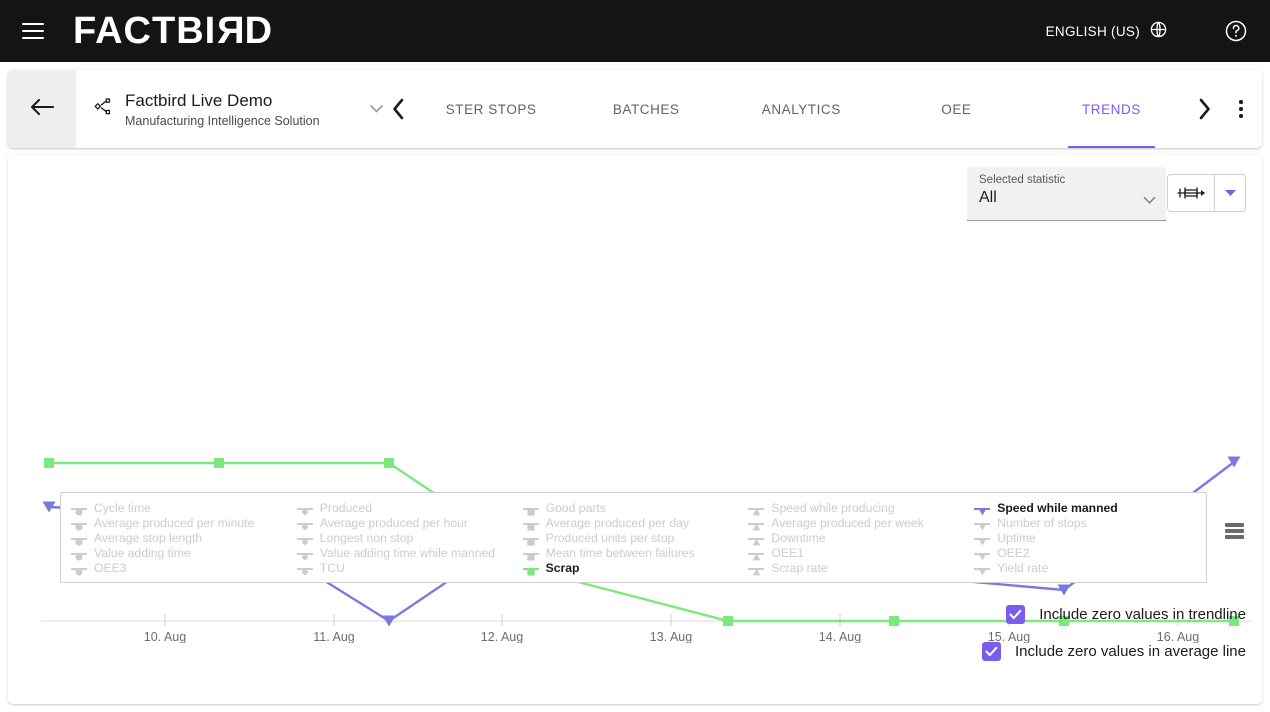  Describe the element at coordinates (799, 568) in the screenshot. I see `legend-item-label: Scrap rate` at that location.